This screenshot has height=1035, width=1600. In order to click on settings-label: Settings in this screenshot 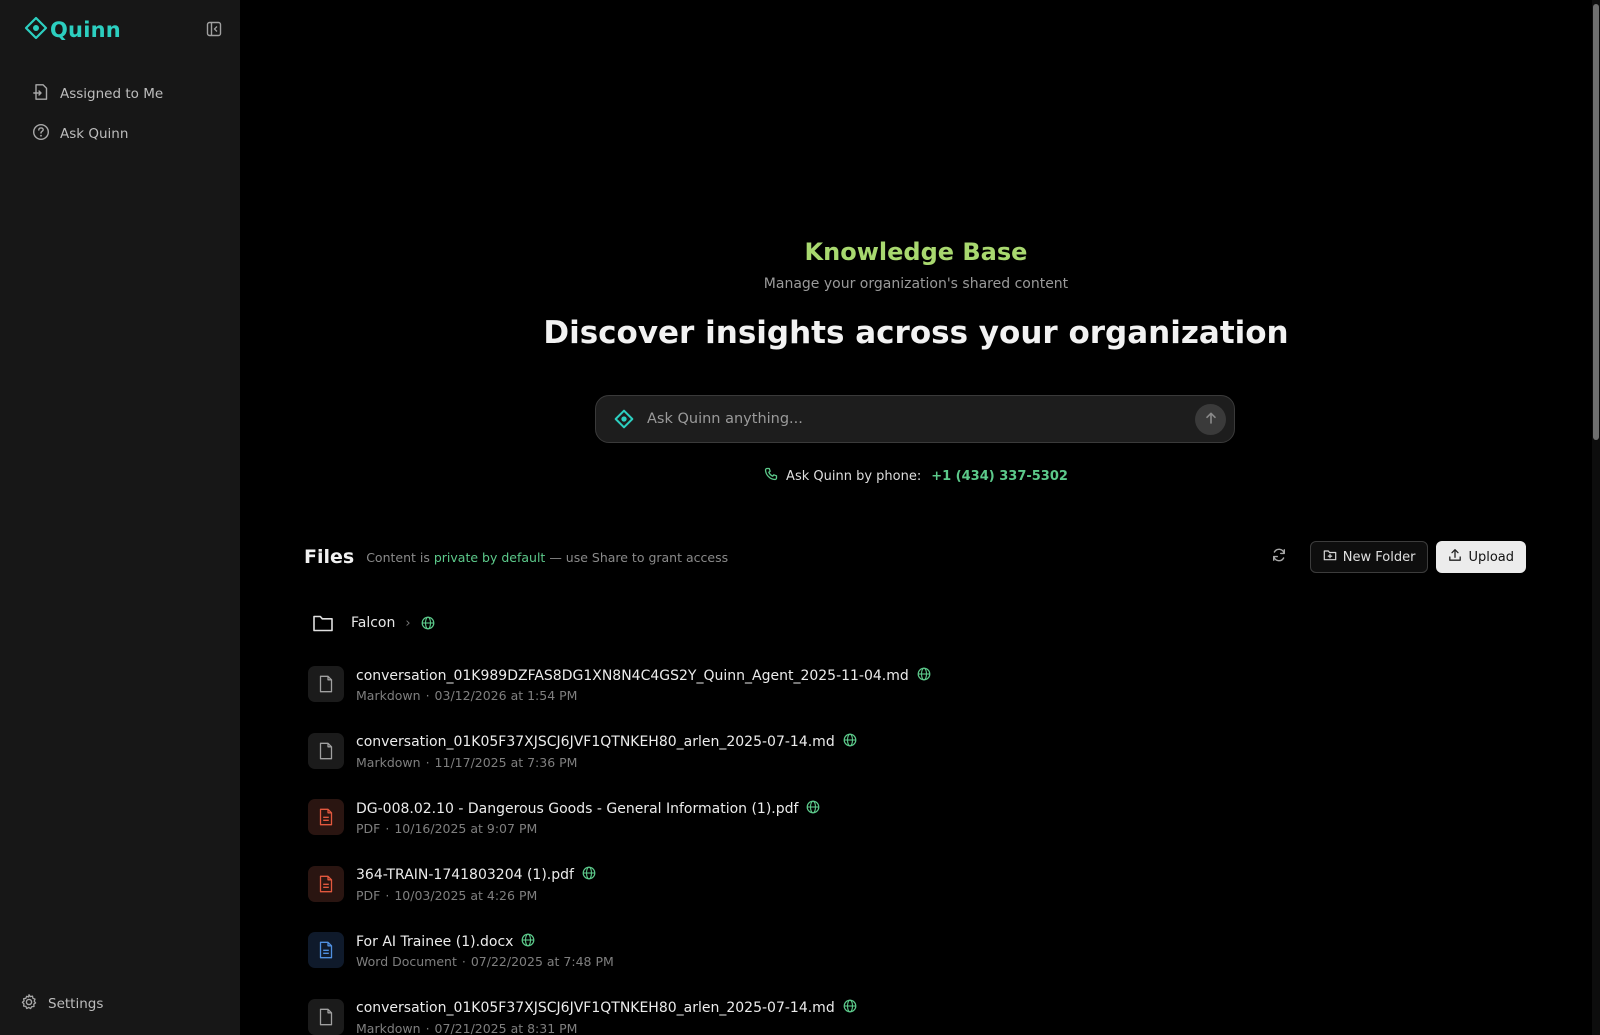, I will do `click(76, 1004)`.